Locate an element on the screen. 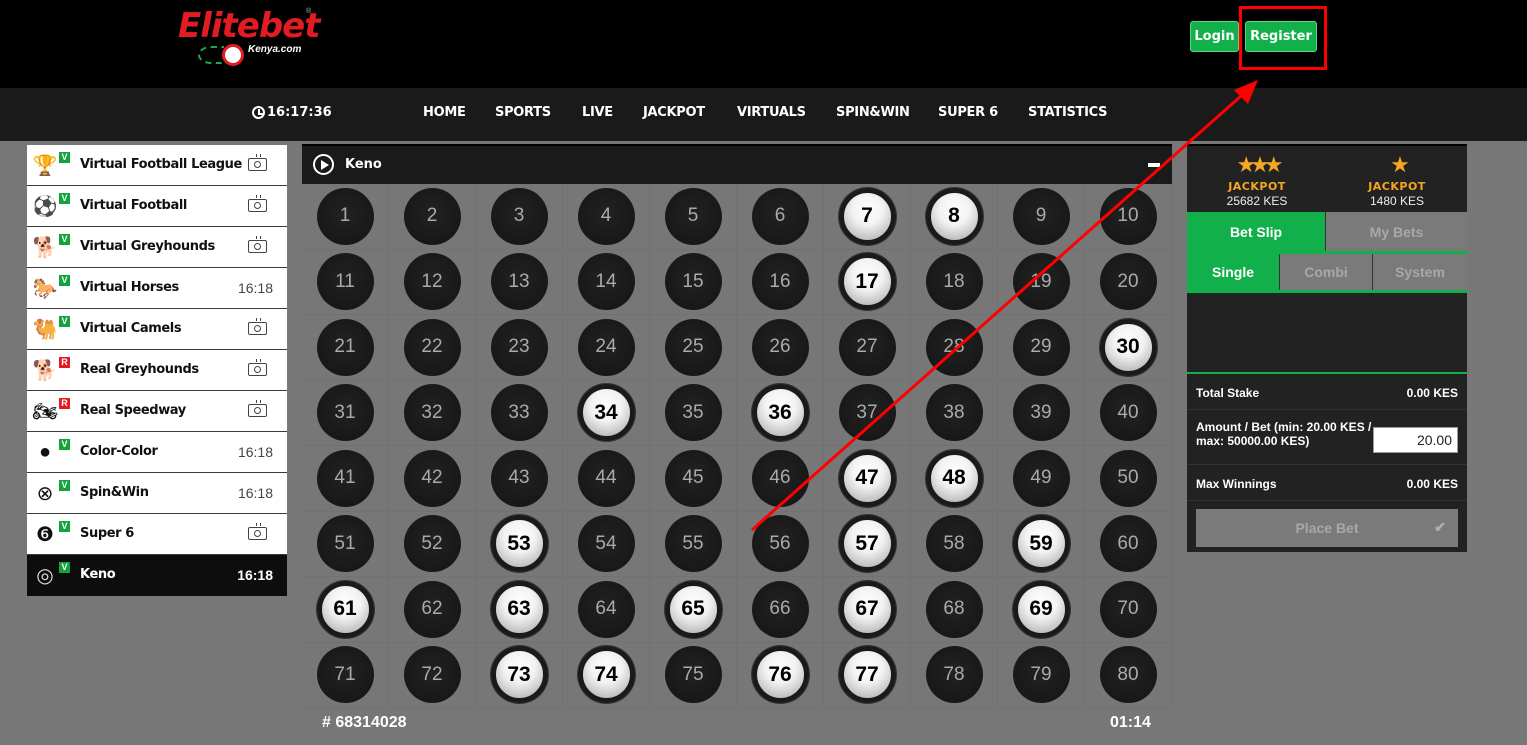 The height and width of the screenshot is (745, 1527). elitebet-logo: Elitebet ® Kenya.com is located at coordinates (249, 37).